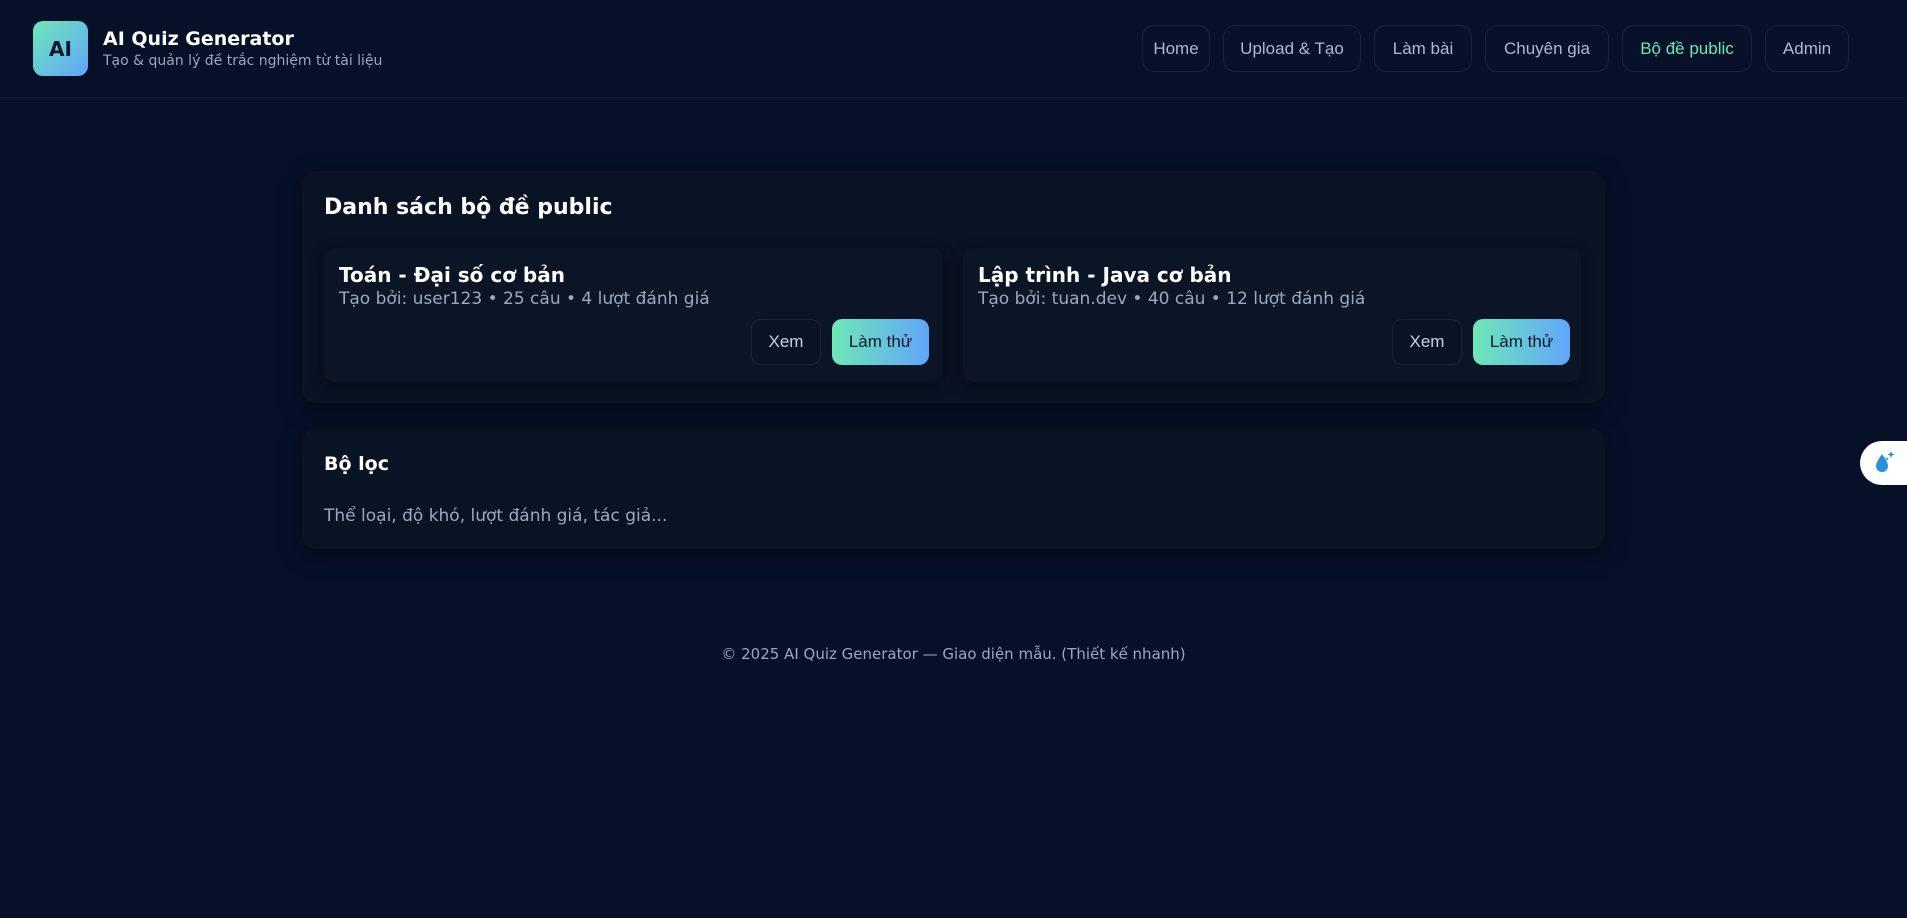  Describe the element at coordinates (1423, 48) in the screenshot. I see `nav-take-quiz: Làm bài` at that location.